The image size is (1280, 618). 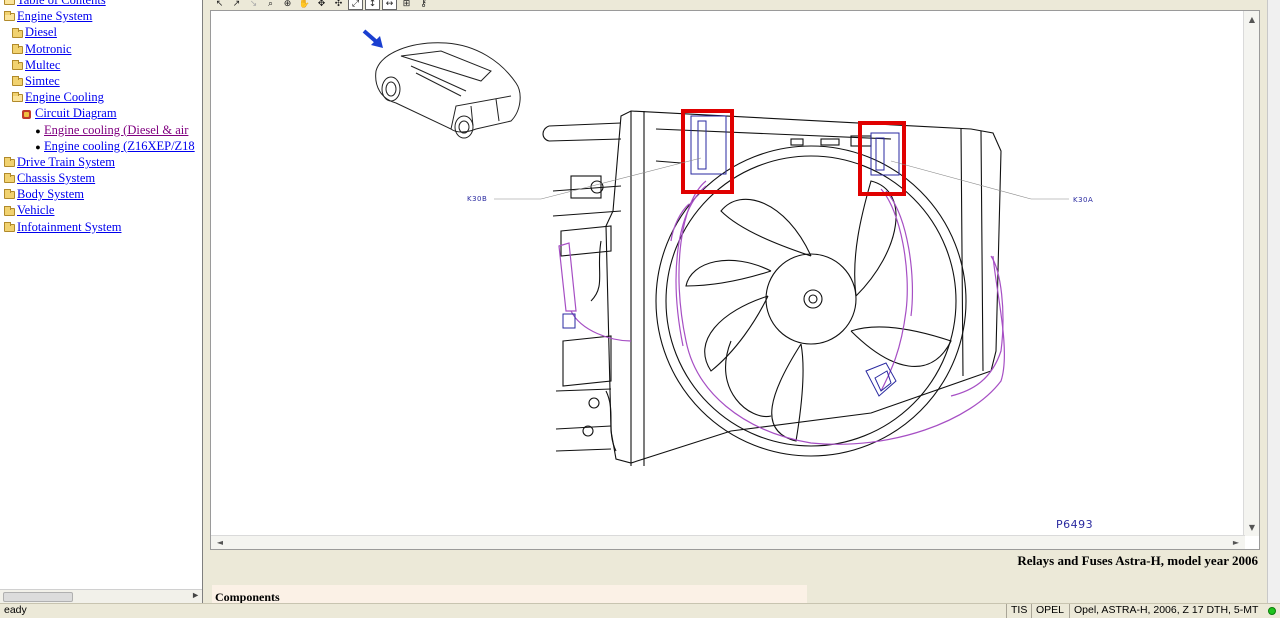 What do you see at coordinates (101, 210) in the screenshot?
I see `tree-item: Vehicle` at bounding box center [101, 210].